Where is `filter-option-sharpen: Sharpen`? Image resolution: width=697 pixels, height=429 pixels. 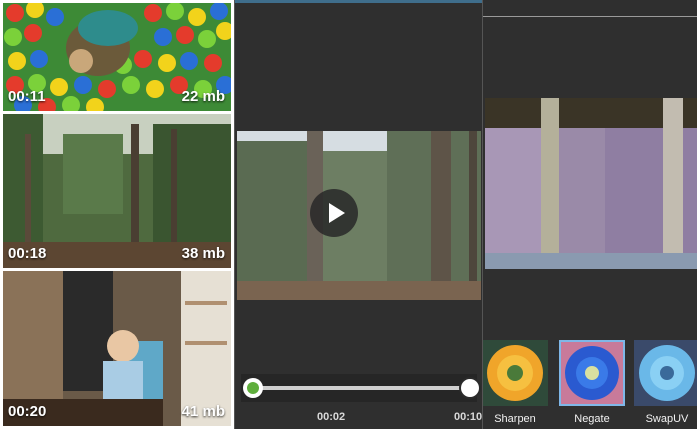
filter-option-sharpen: Sharpen is located at coordinates (515, 382).